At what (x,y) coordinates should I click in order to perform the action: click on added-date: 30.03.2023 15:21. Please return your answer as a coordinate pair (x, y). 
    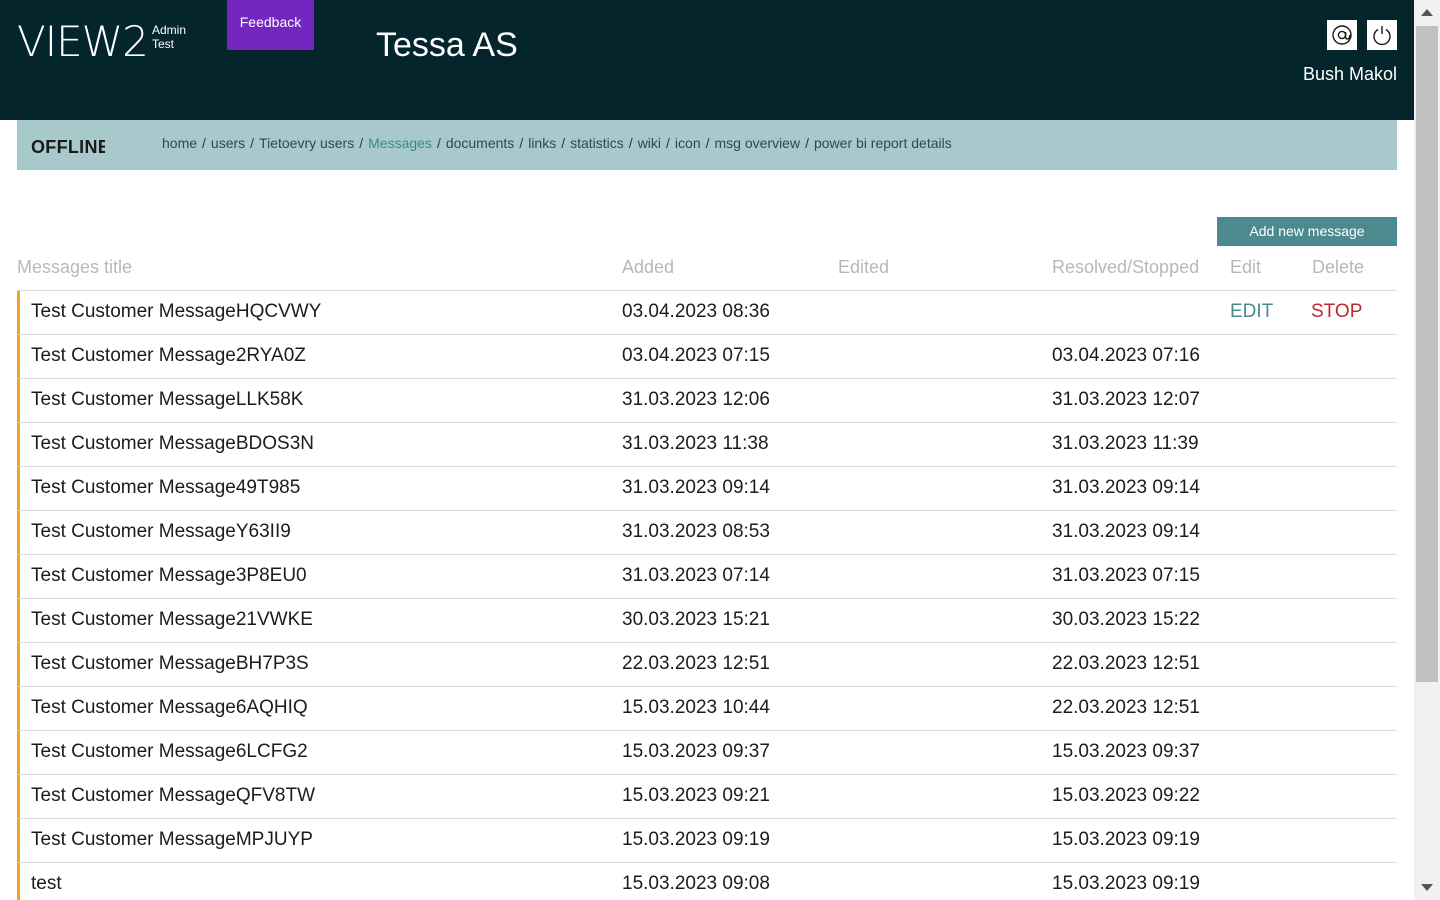
    Looking at the image, I should click on (696, 619).